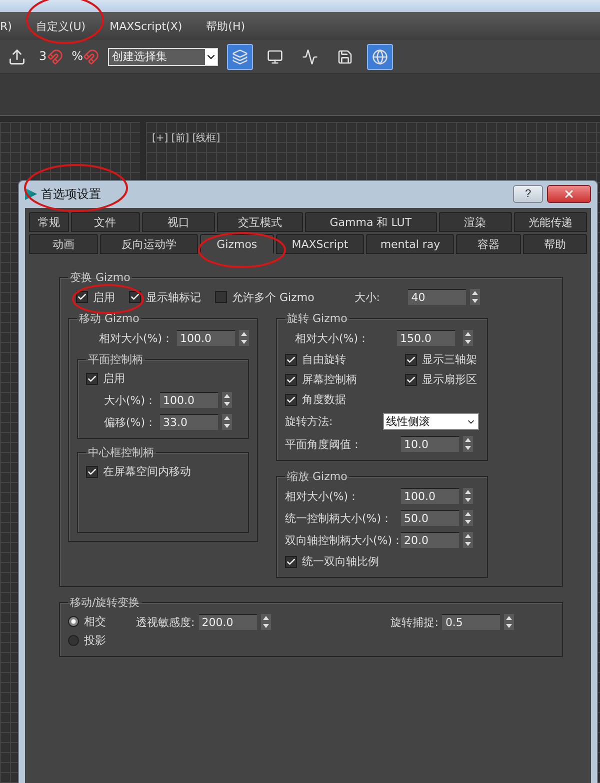 The image size is (600, 783). I want to click on field-label: 旋转捕捉:, so click(414, 622).